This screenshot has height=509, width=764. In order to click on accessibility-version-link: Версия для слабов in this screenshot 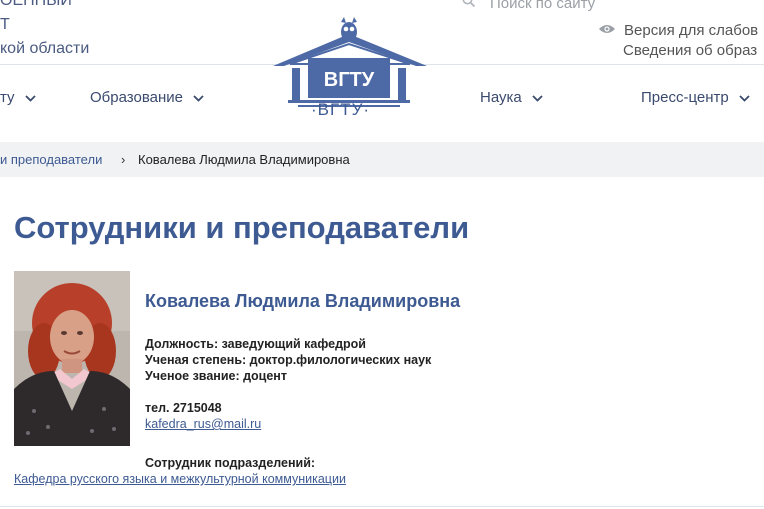, I will do `click(678, 30)`.